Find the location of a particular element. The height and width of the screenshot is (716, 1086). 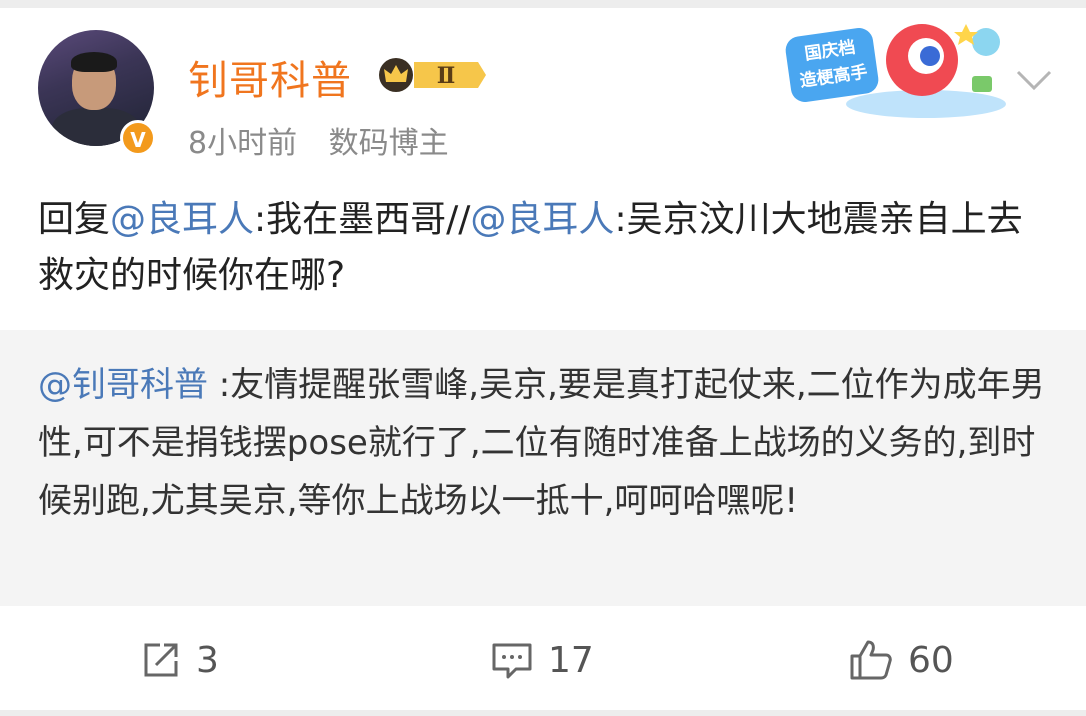

repost-button: 3 is located at coordinates (179, 660).